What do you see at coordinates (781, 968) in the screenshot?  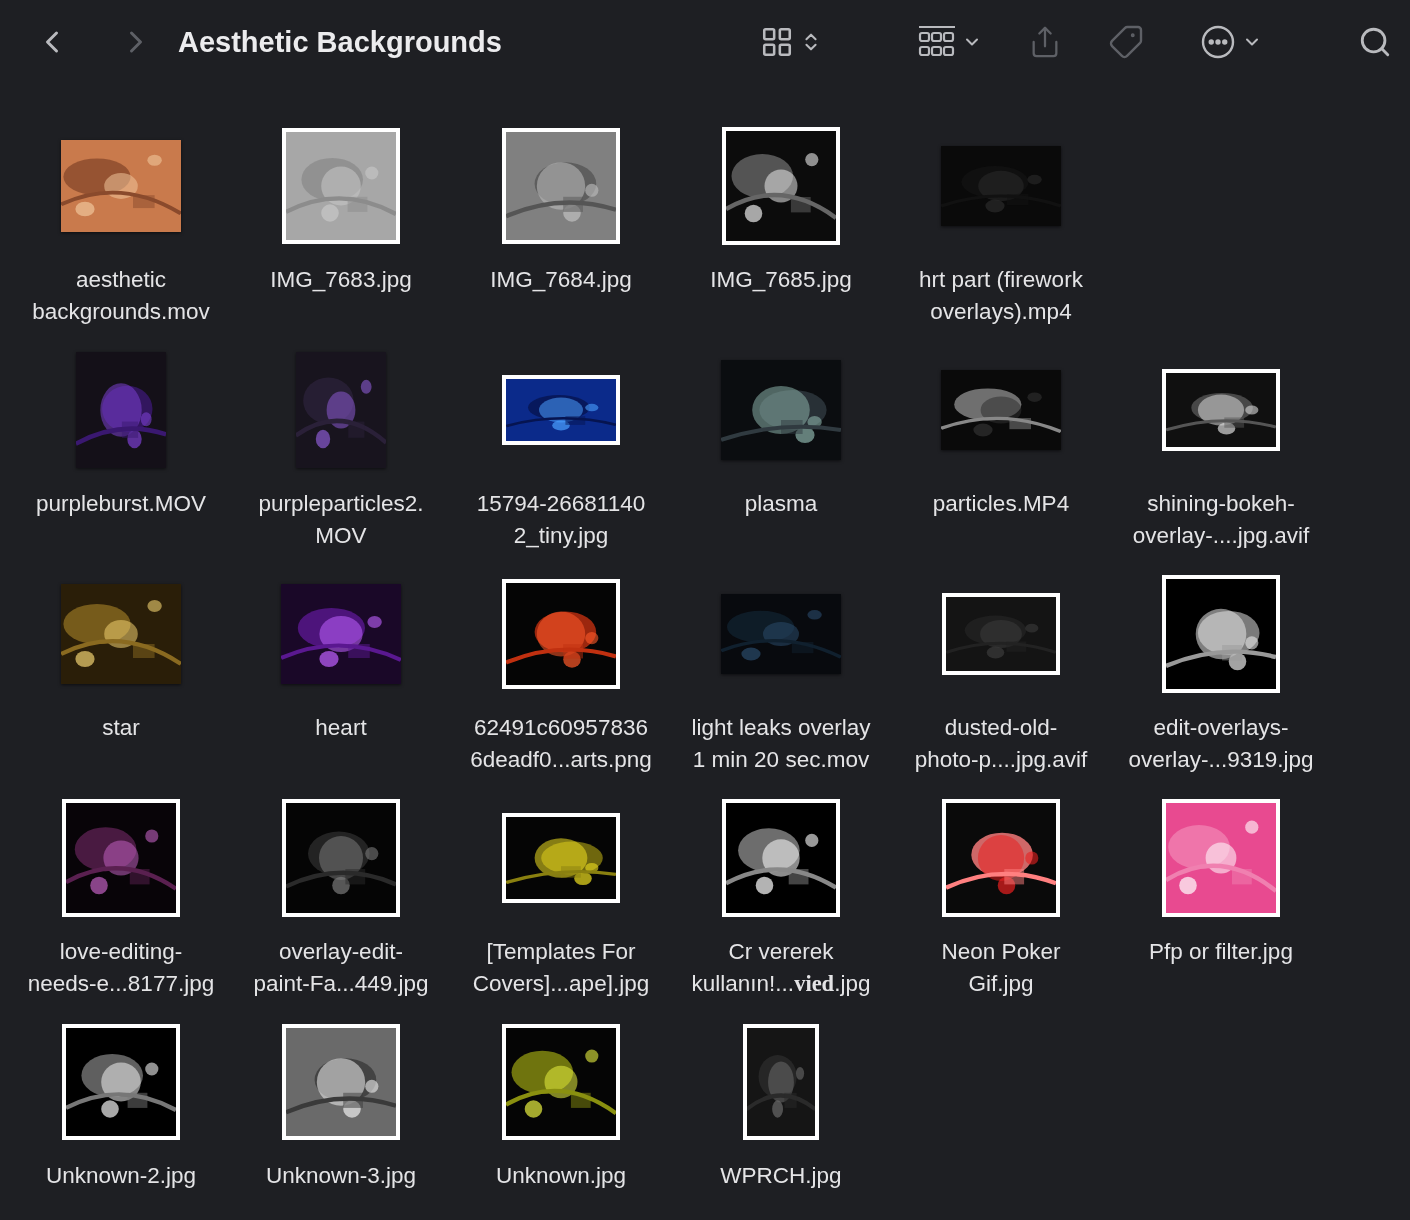 I see `file-name: Cr vererek kullanın!...vied.jpg` at bounding box center [781, 968].